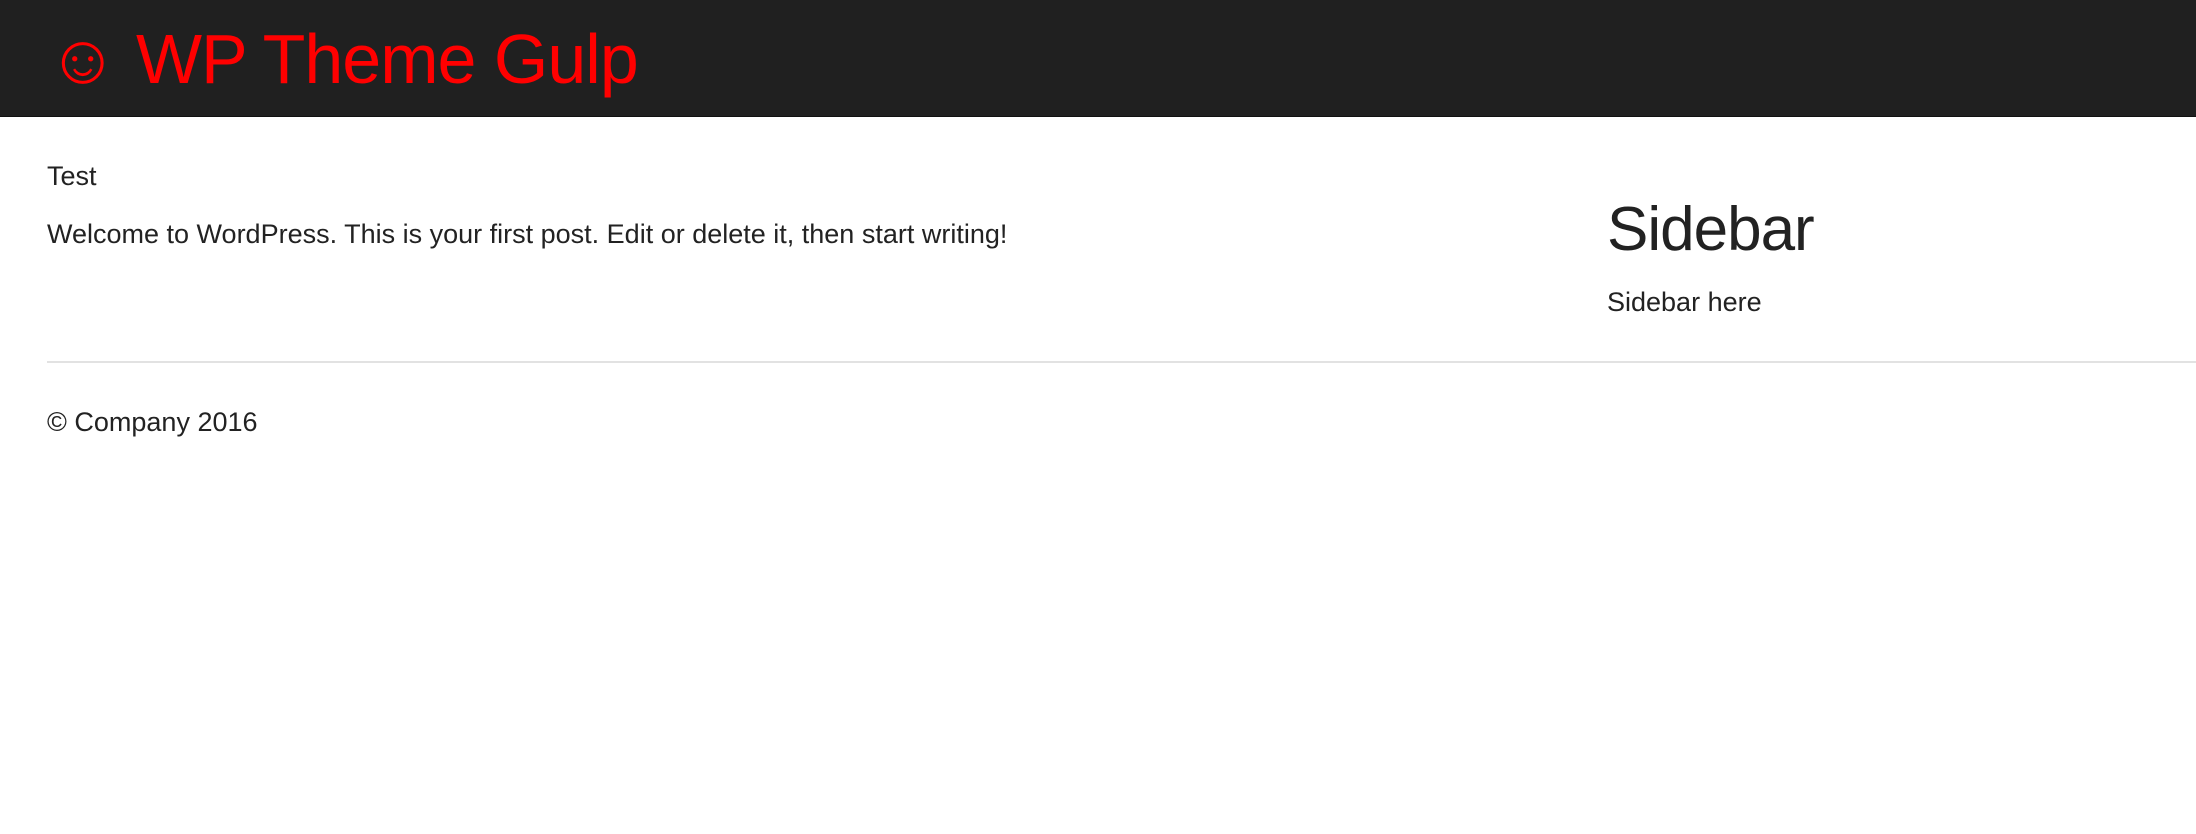  Describe the element at coordinates (1098, 58) in the screenshot. I see `site-header: ☺ WP Theme Gulp` at that location.